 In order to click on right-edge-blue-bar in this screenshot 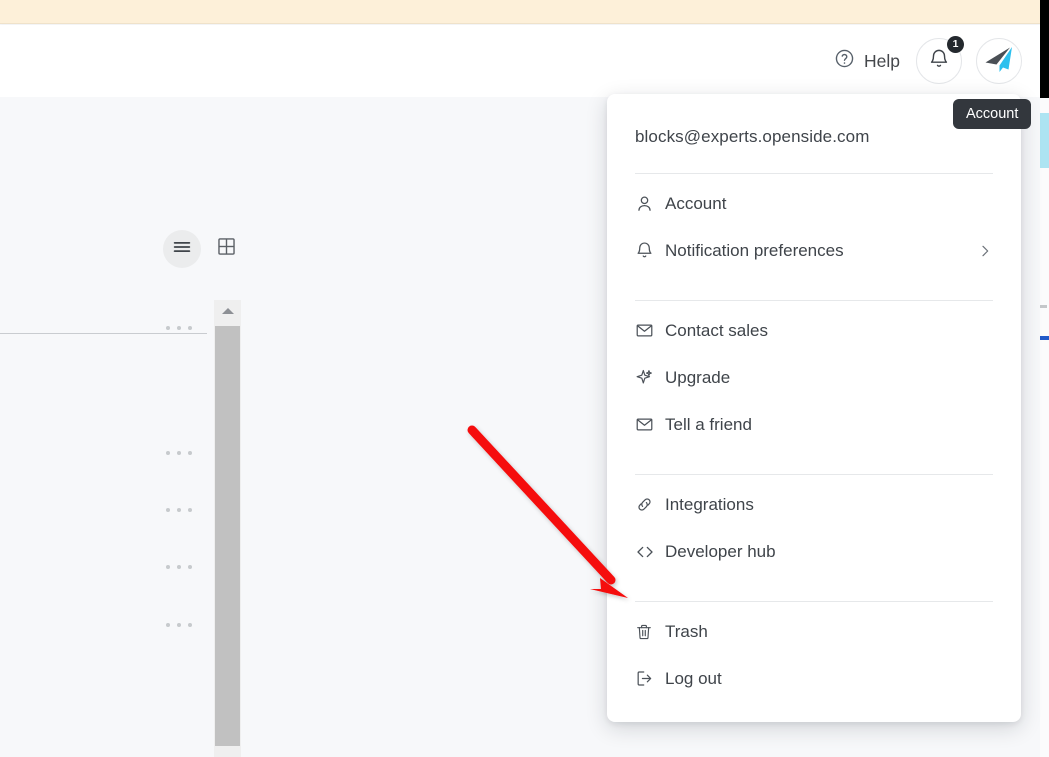, I will do `click(1044, 140)`.